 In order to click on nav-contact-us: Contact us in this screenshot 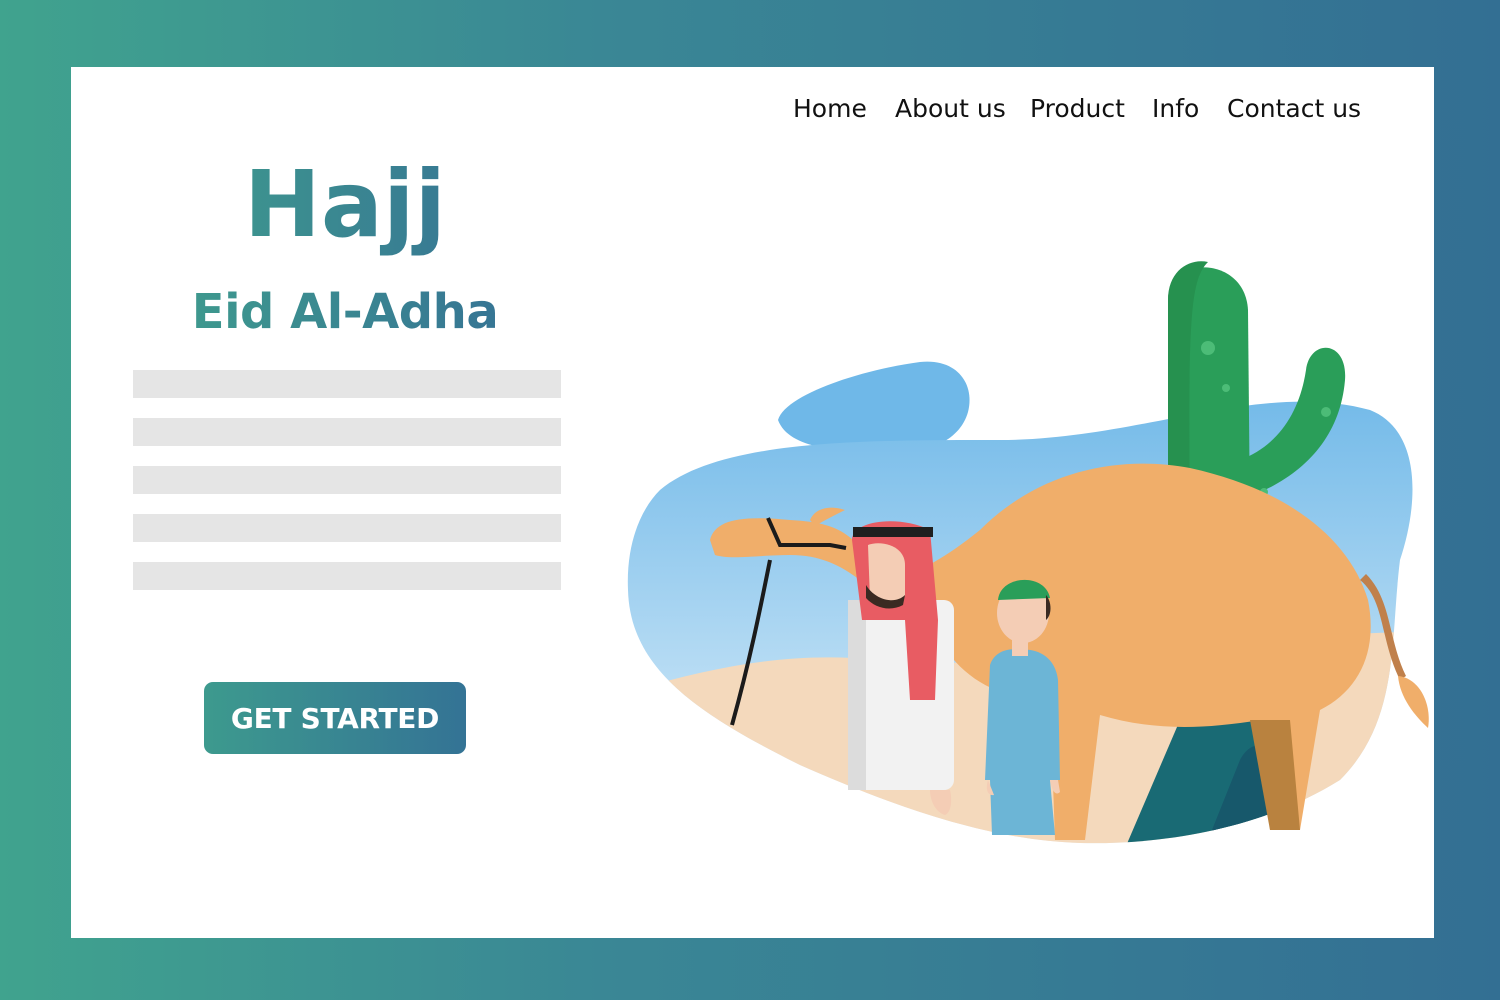, I will do `click(1294, 109)`.